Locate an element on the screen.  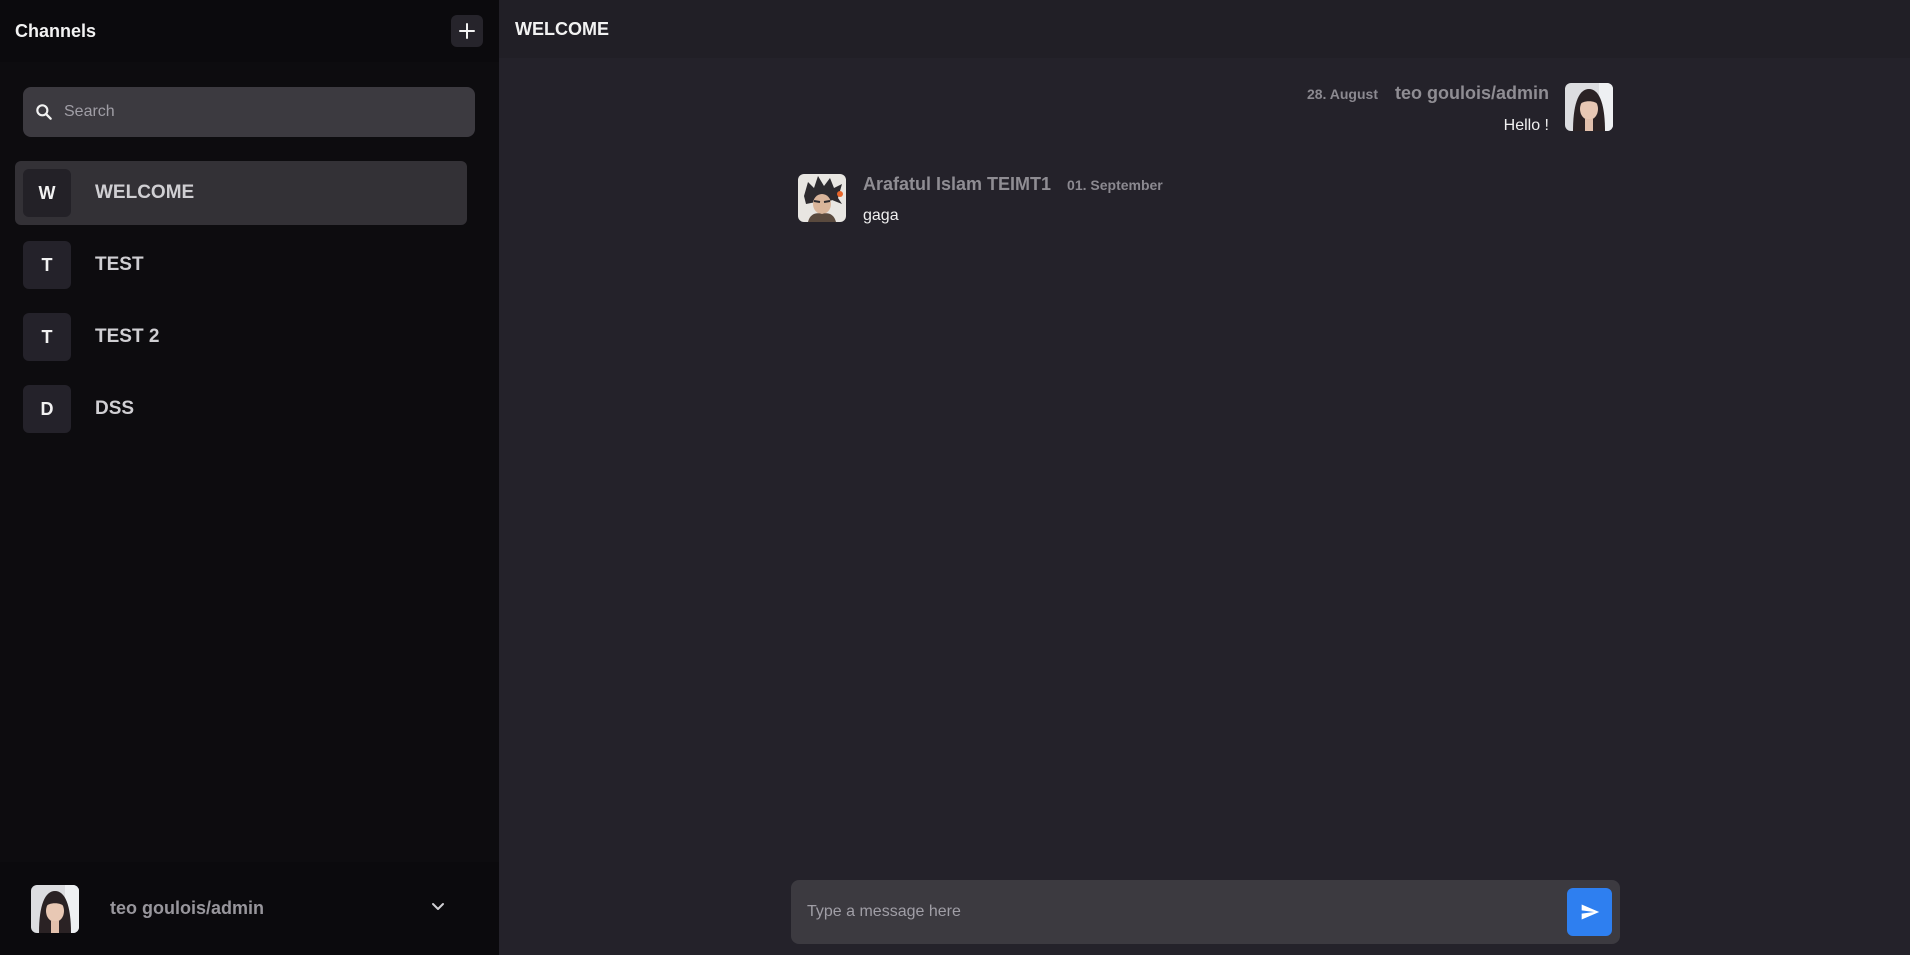
current-user-bar: teo goulois/admin is located at coordinates (249, 908).